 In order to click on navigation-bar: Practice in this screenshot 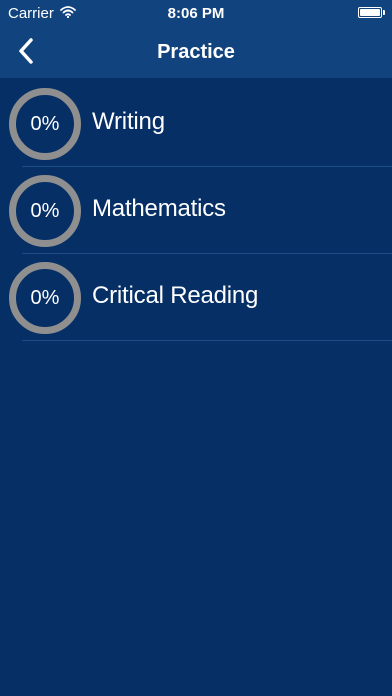, I will do `click(196, 53)`.